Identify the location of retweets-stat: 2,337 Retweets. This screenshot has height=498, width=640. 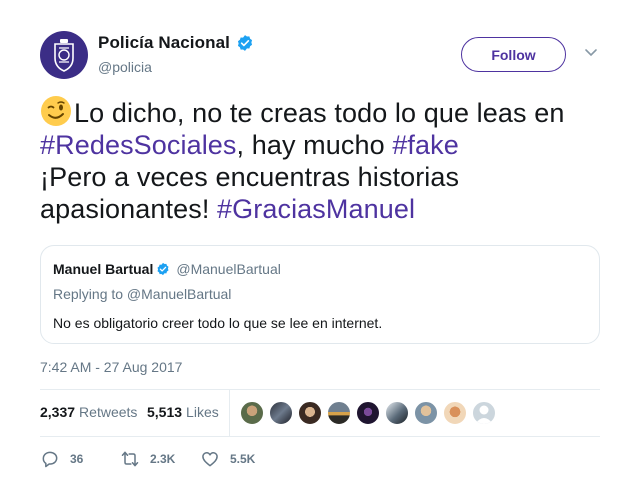
(88, 412).